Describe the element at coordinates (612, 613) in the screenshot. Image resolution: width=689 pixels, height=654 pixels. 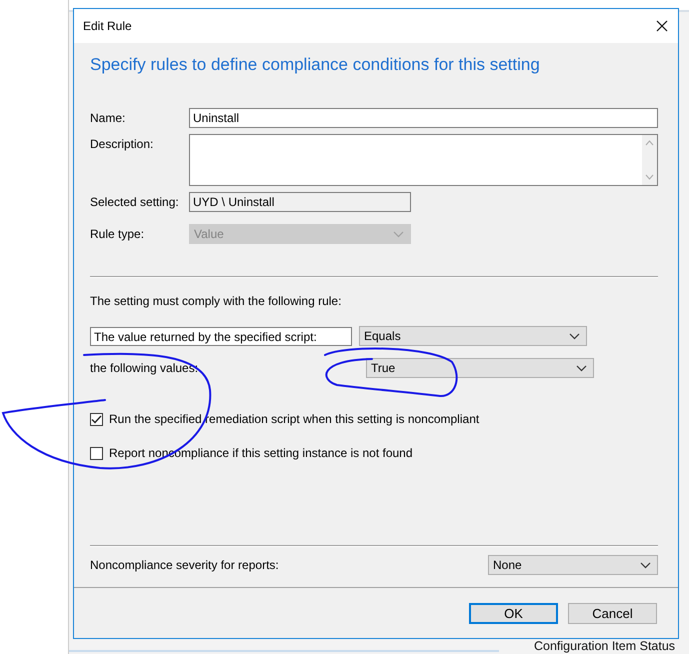
I see `dialog-button: Cancel` at that location.